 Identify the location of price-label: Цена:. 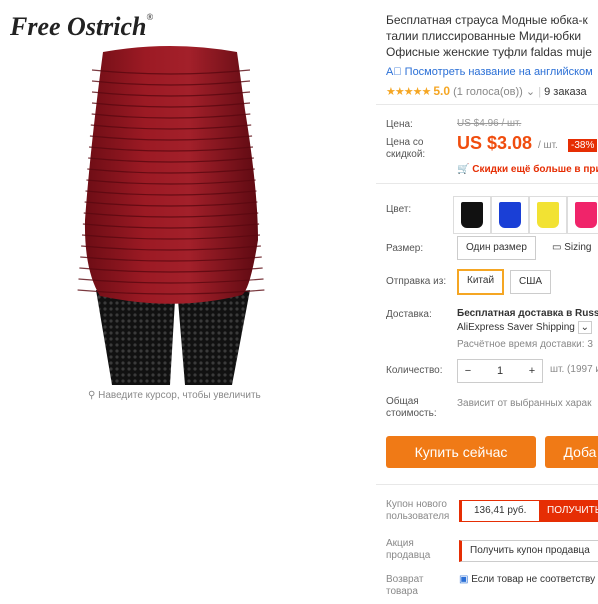
(399, 124).